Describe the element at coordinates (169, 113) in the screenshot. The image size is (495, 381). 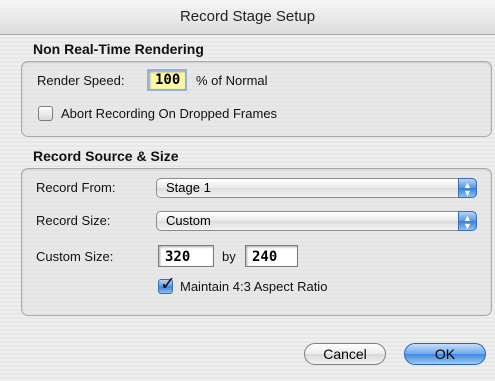
I see `abort-recording-label: Abort Recording On Dropped Frames` at that location.